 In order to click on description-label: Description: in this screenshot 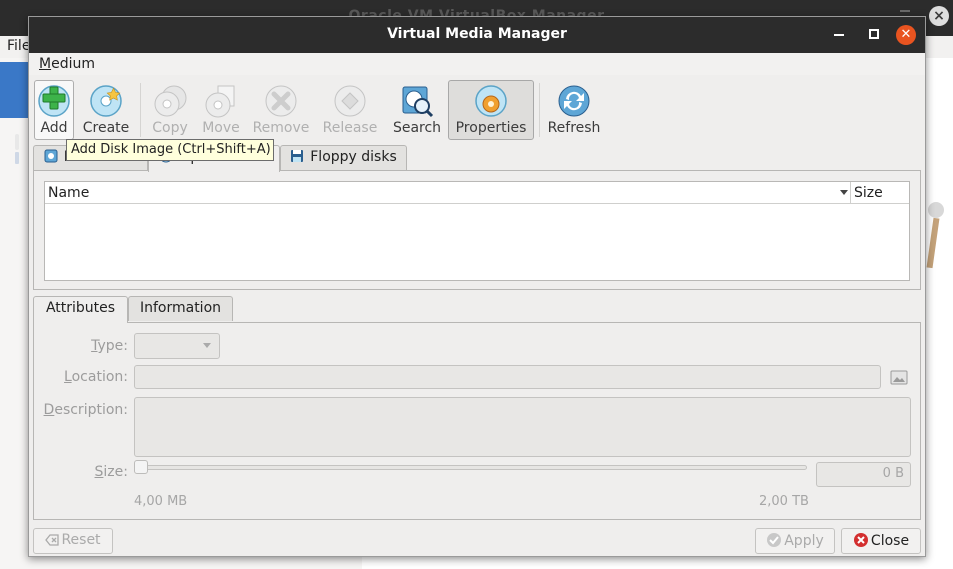, I will do `click(85, 410)`.